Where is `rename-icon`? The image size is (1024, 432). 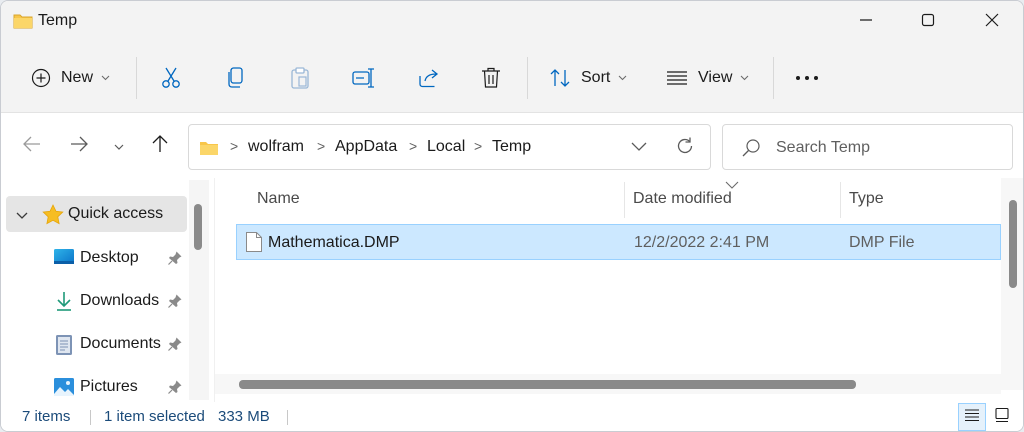
rename-icon is located at coordinates (364, 78).